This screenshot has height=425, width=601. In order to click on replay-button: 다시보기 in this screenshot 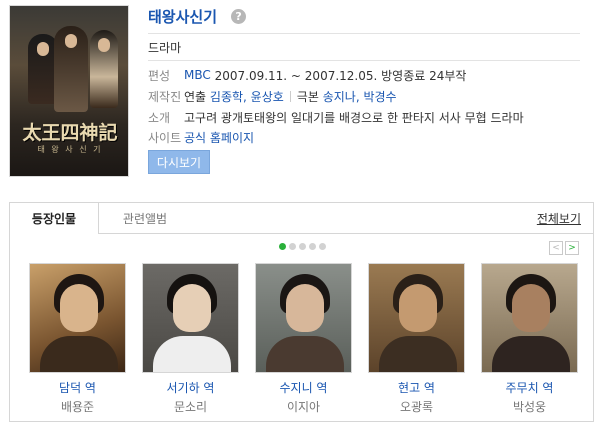, I will do `click(179, 162)`.